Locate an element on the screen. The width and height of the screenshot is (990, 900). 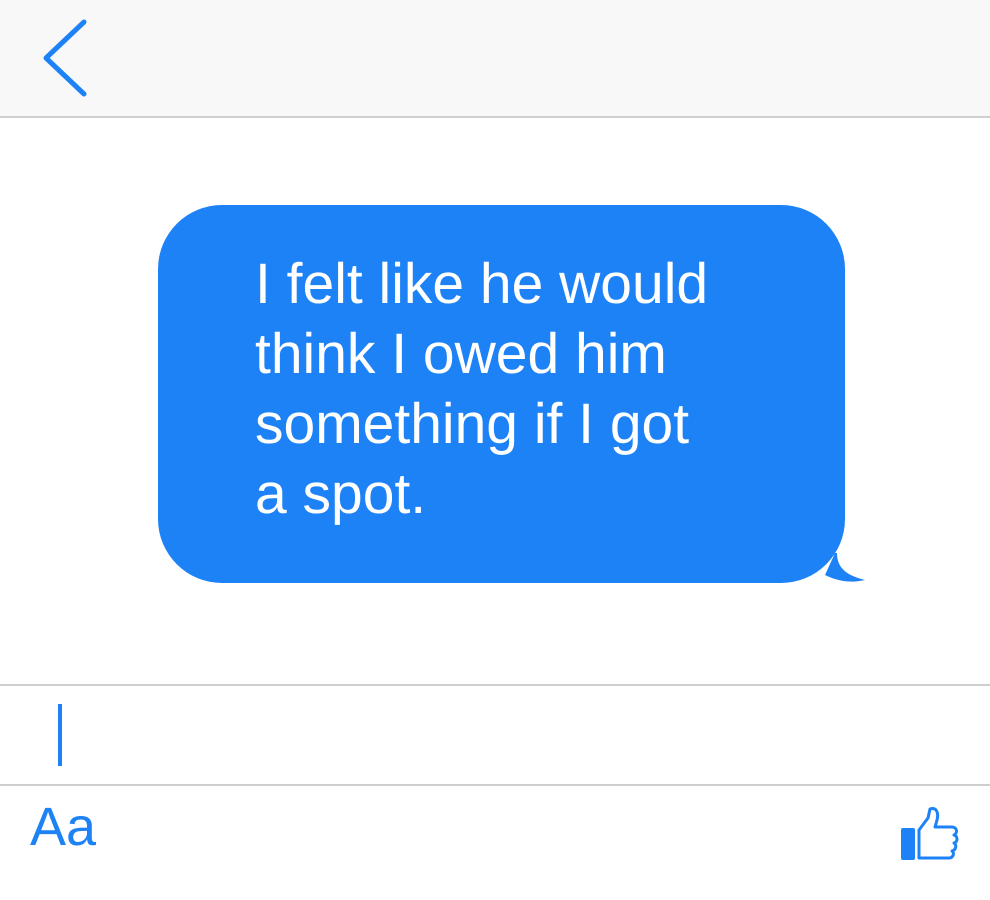
text-cursor is located at coordinates (60, 735).